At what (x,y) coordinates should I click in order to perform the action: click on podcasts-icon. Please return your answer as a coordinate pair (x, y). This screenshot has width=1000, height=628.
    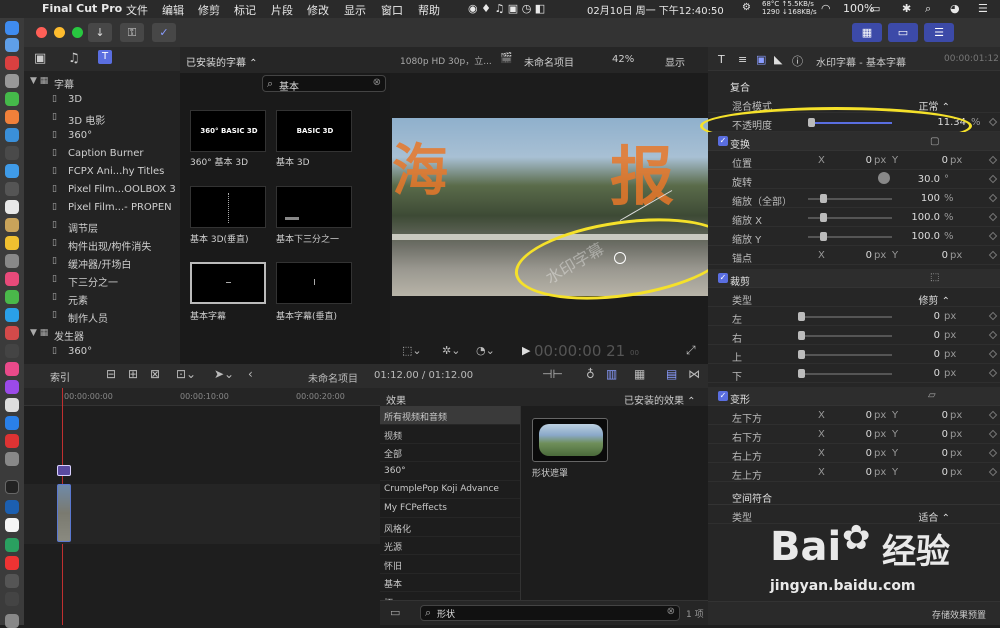
    Looking at the image, I should click on (12, 387).